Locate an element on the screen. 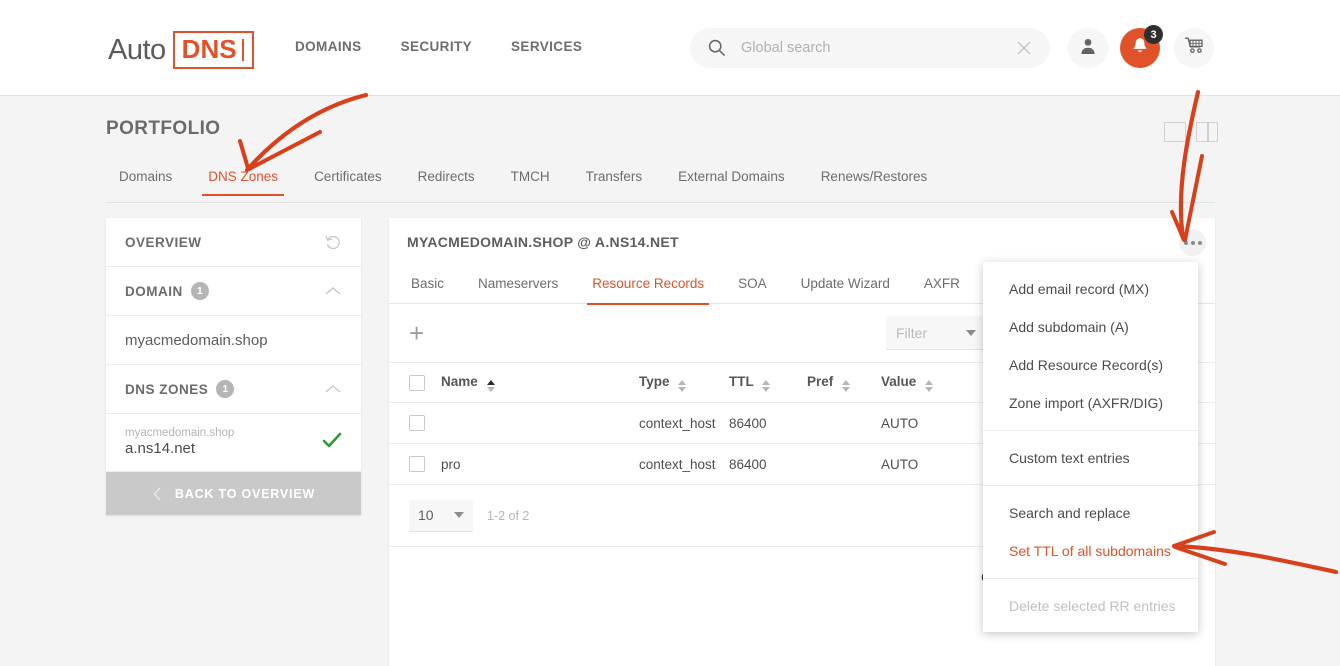  column-header-name-label: Name is located at coordinates (459, 381).